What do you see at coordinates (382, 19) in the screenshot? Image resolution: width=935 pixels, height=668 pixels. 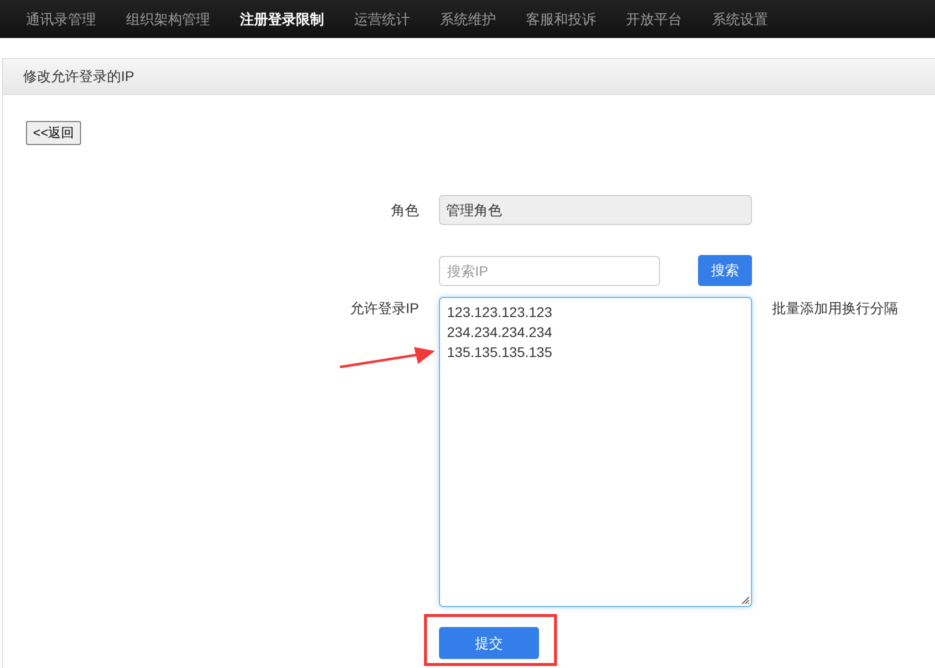 I see `nav-tab: 运营统计` at bounding box center [382, 19].